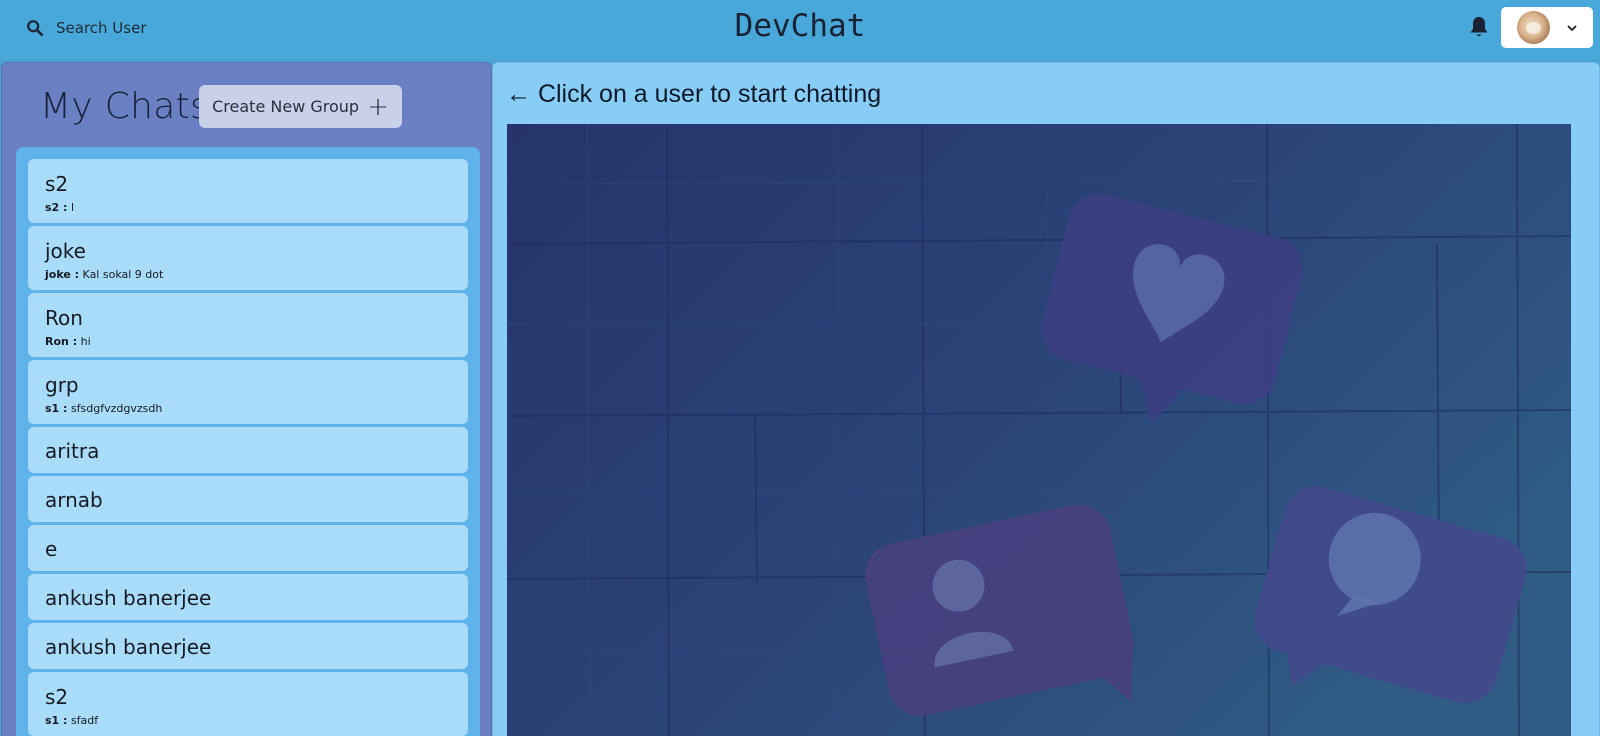  What do you see at coordinates (116, 408) in the screenshot?
I see `chat-message-text: sfsdgfvzdgvzsdh` at bounding box center [116, 408].